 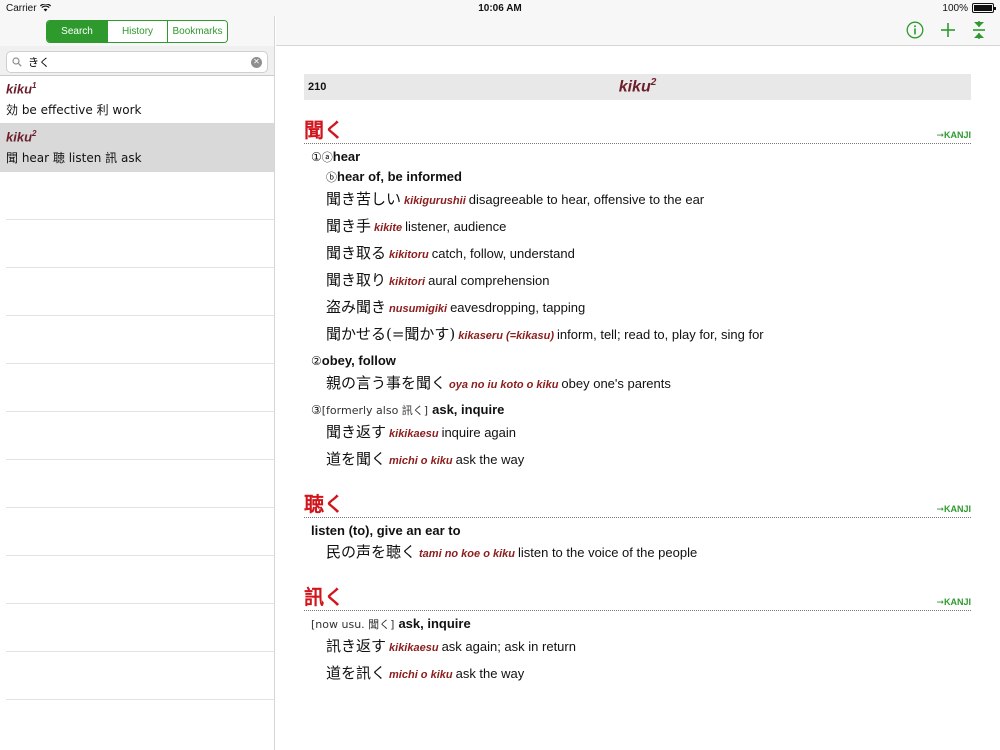 What do you see at coordinates (983, 8) in the screenshot?
I see `battery-icon` at bounding box center [983, 8].